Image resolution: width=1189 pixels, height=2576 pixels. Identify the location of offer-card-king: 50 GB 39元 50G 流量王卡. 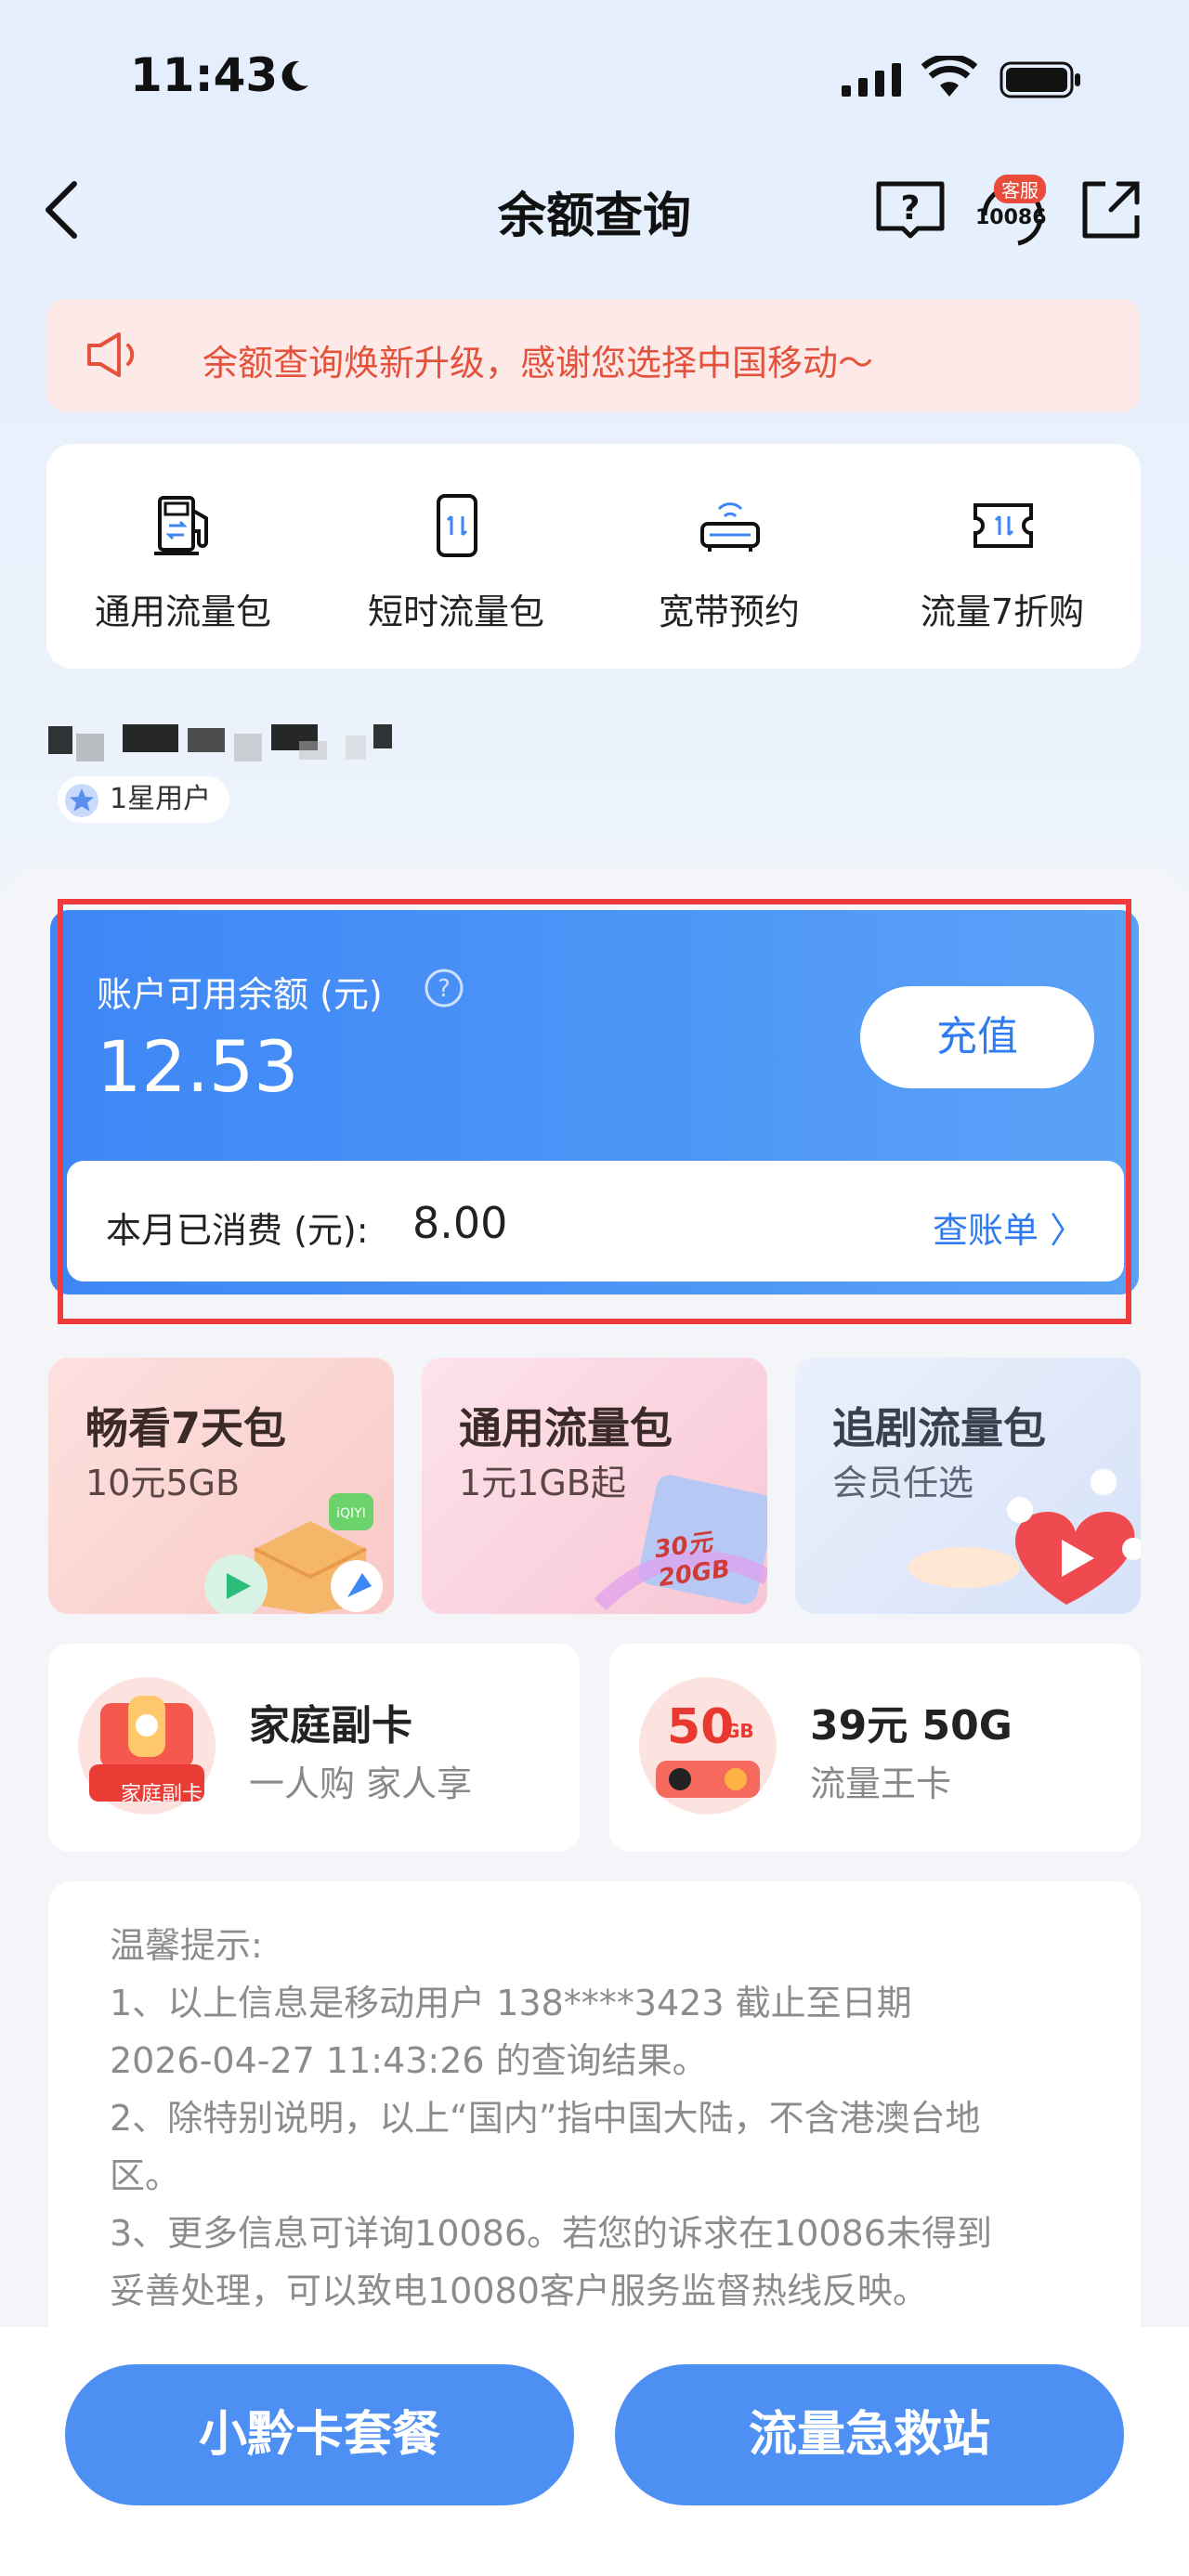
(875, 1748).